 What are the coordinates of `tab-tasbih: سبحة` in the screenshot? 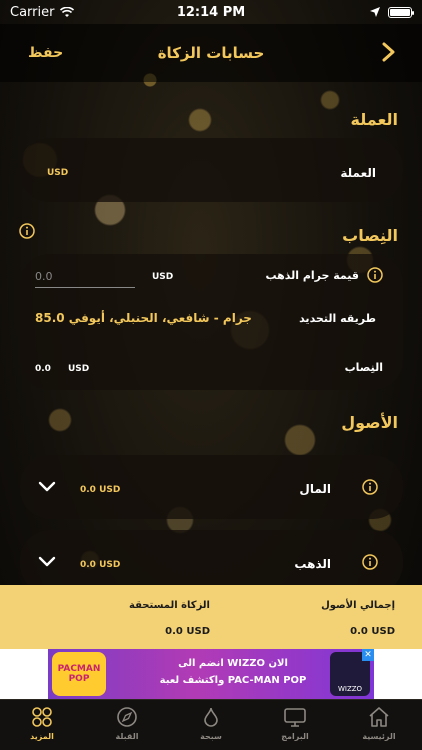 It's located at (211, 727).